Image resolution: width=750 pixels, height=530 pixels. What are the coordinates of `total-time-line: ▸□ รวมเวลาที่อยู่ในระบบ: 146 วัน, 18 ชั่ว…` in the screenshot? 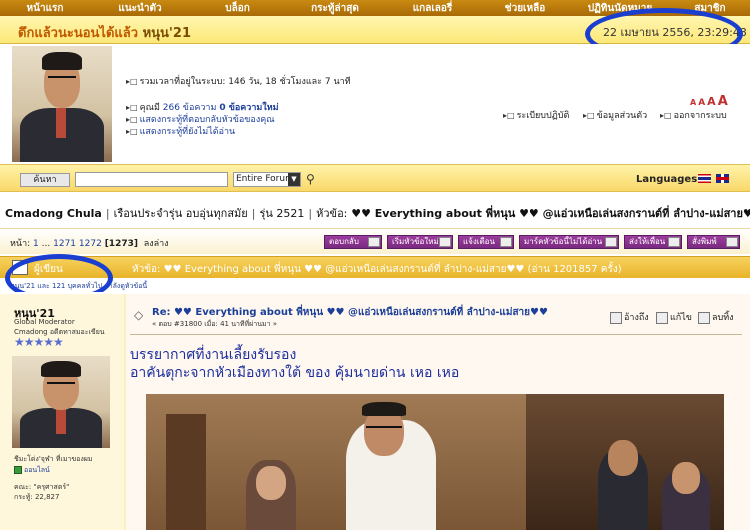 It's located at (238, 82).